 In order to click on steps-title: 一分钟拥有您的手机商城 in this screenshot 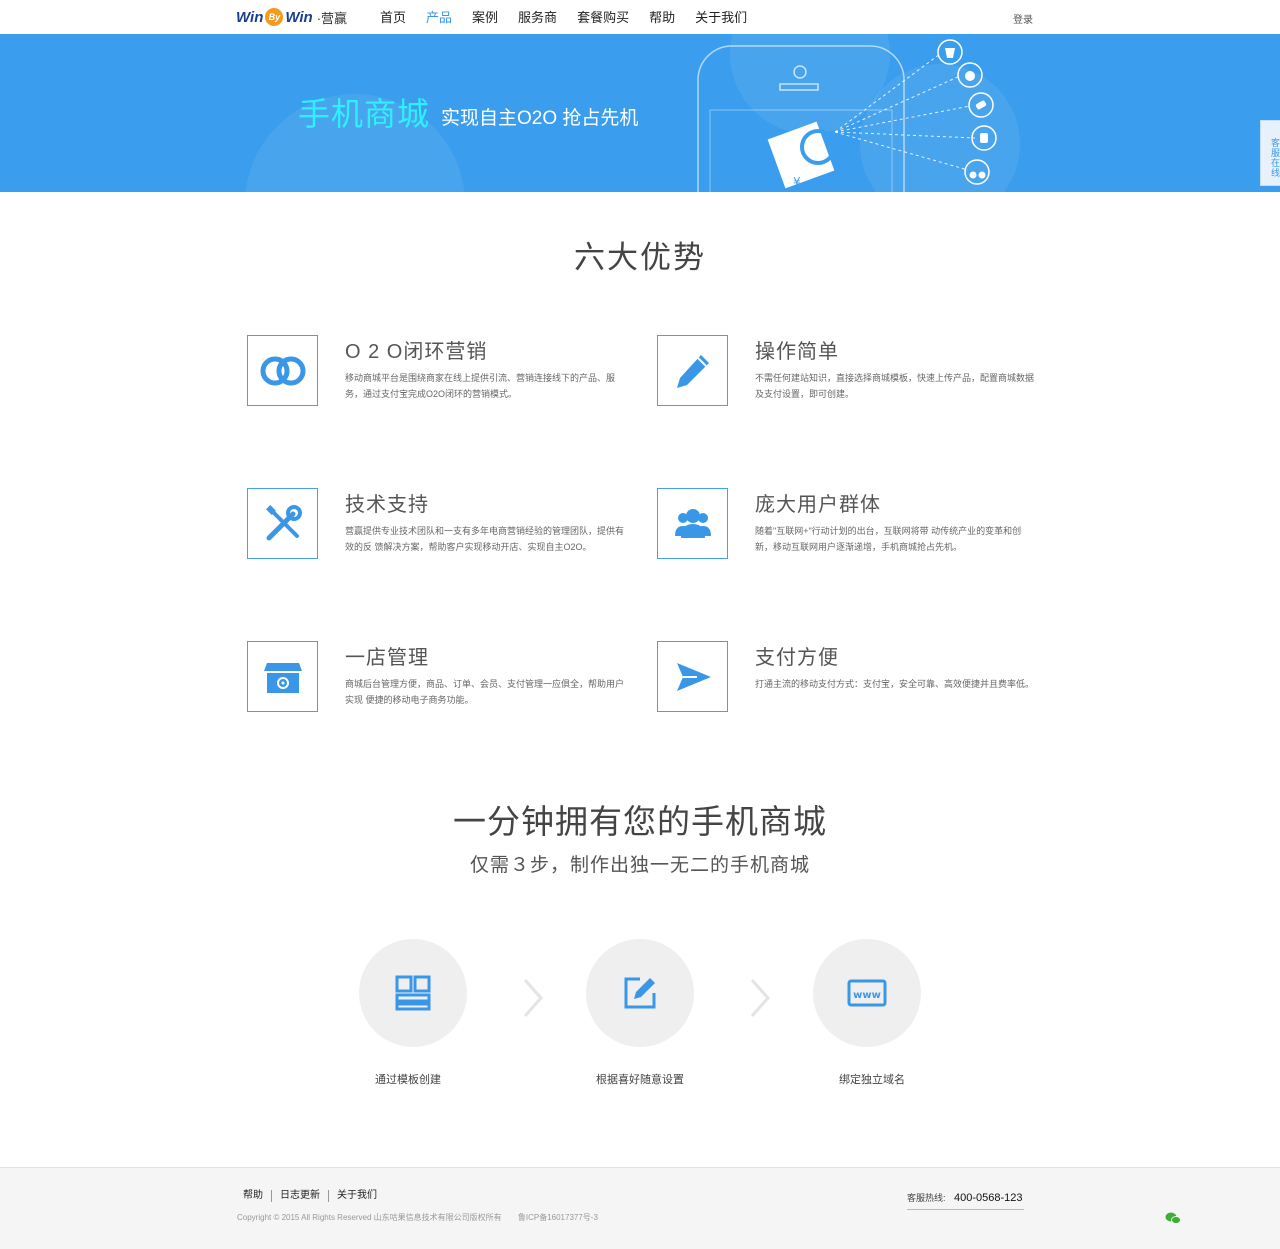, I will do `click(640, 821)`.